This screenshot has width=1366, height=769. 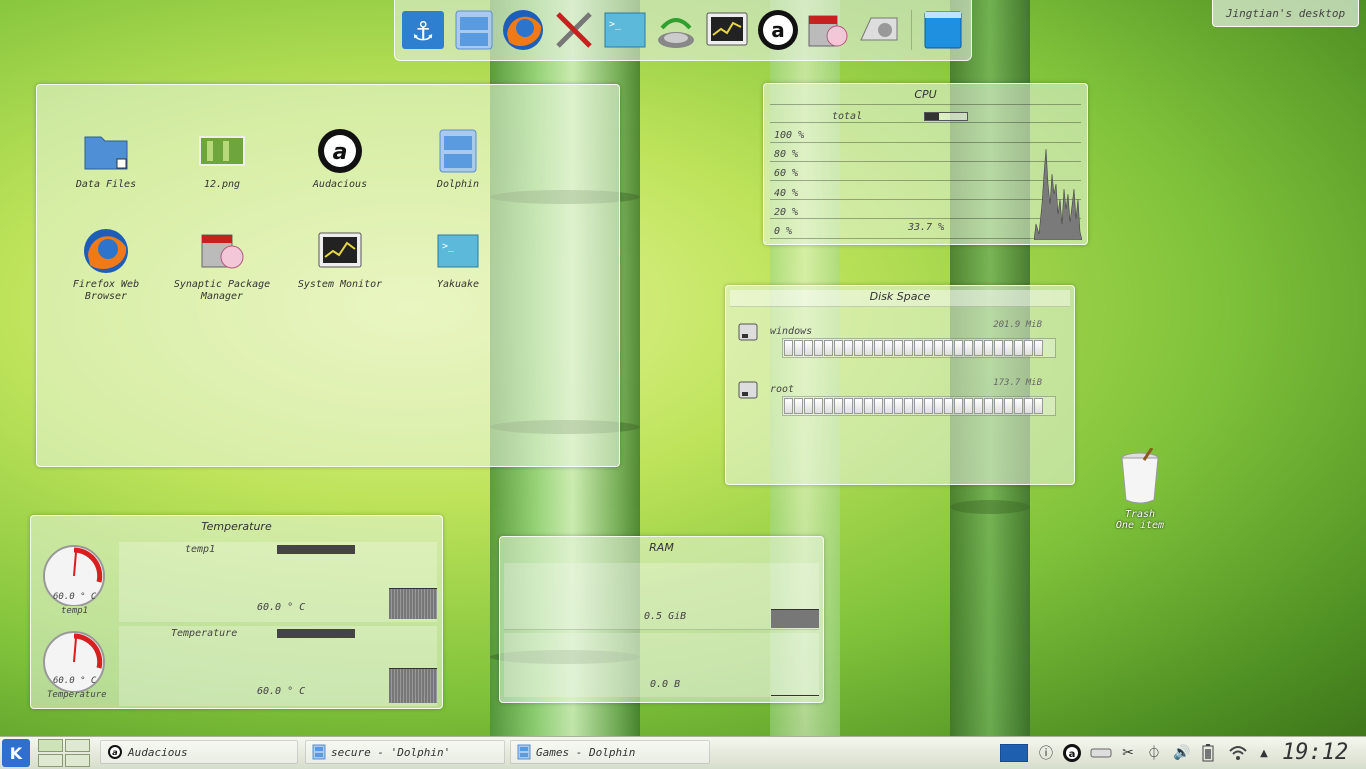 What do you see at coordinates (106, 265) in the screenshot?
I see `desktop-item-firefox: Firefox Web Browser` at bounding box center [106, 265].